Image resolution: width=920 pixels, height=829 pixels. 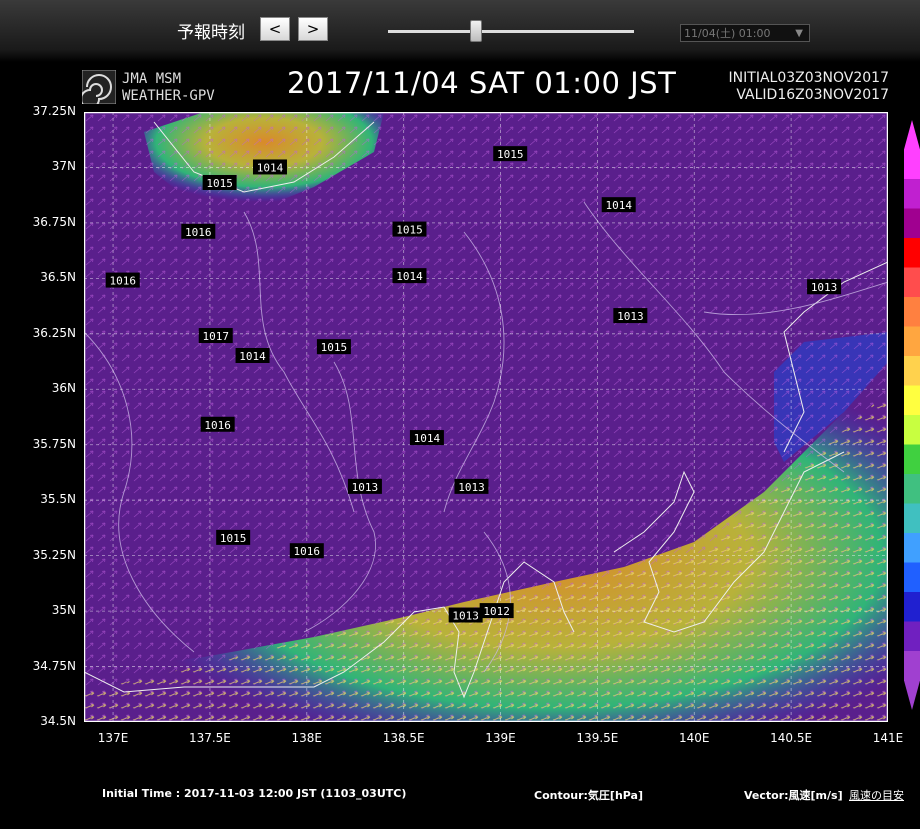 I want to click on isobar-label: 1017, so click(x=215, y=336).